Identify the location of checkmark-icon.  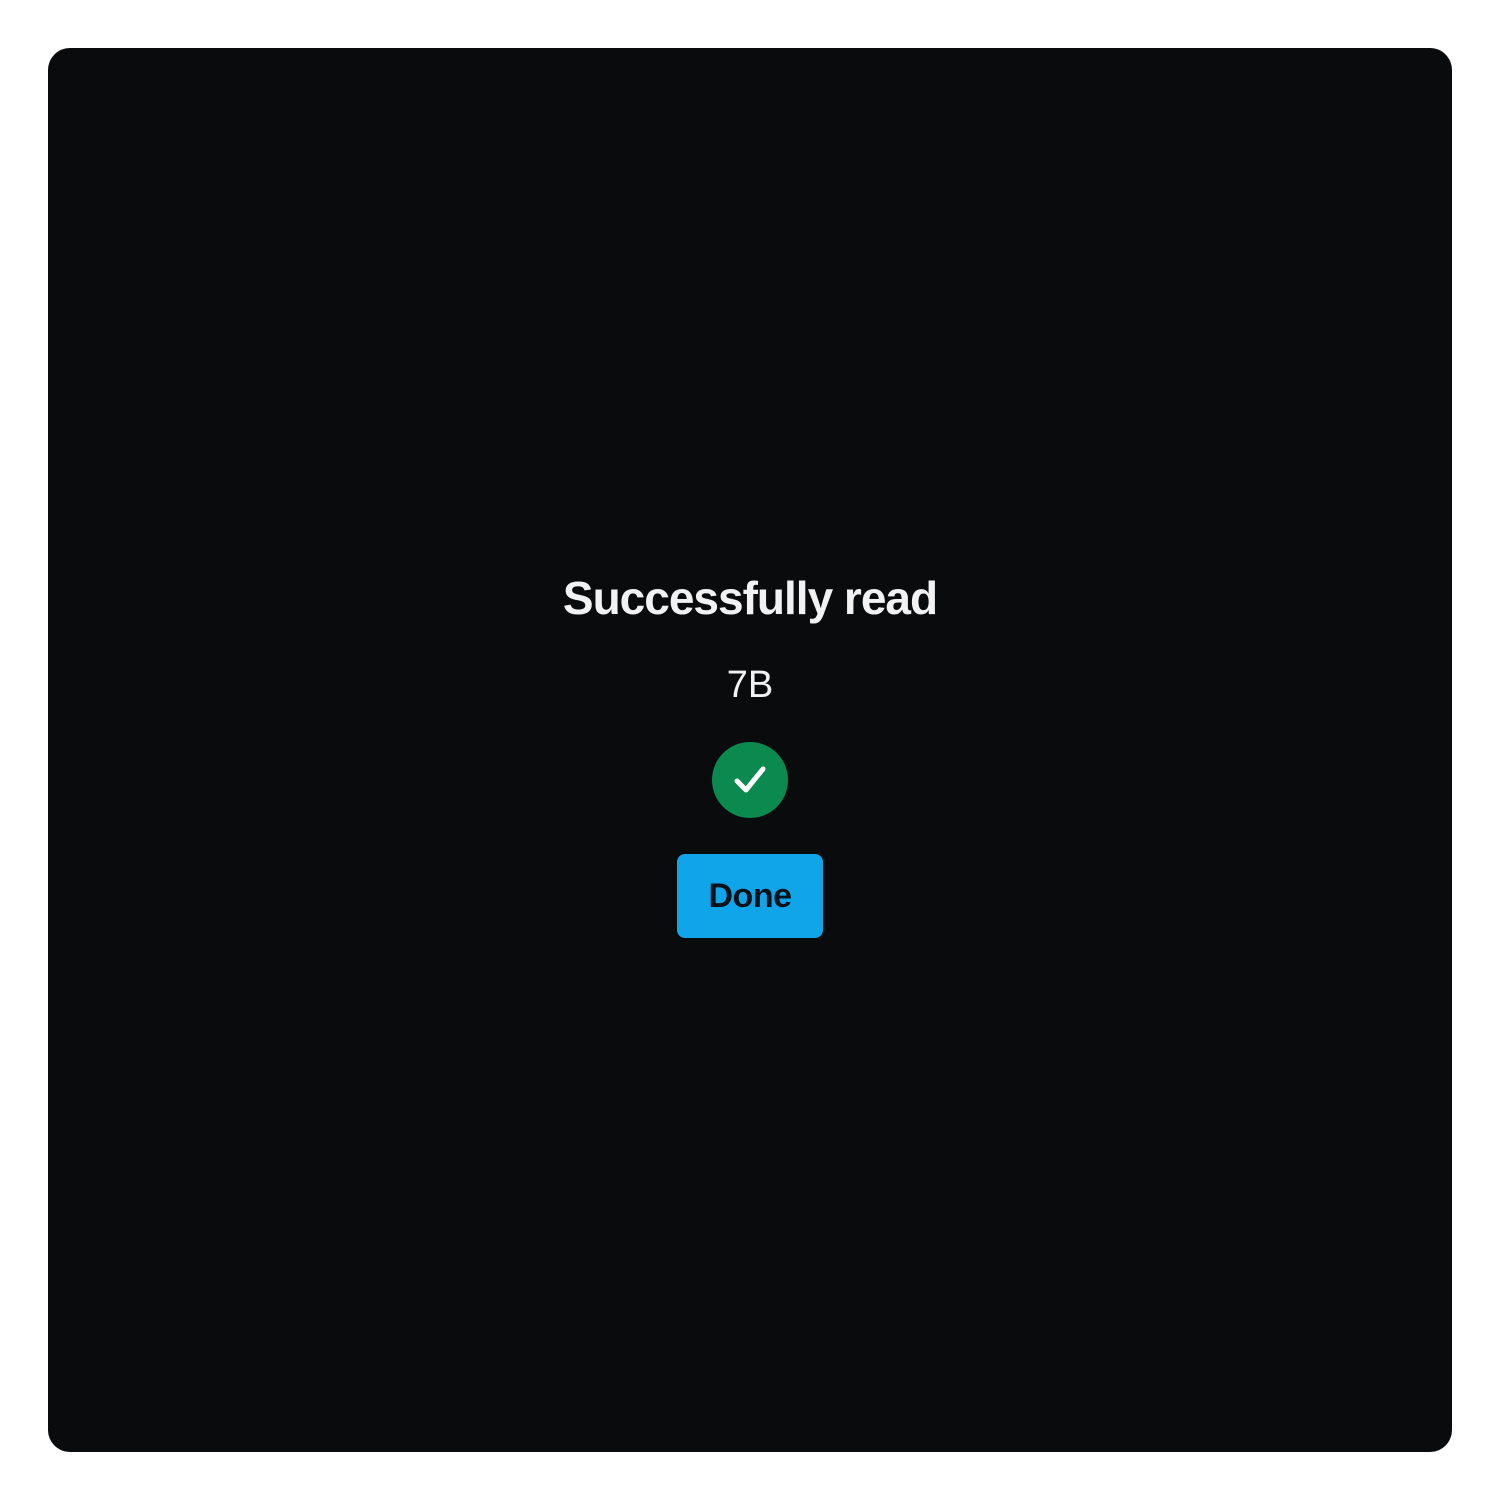
(750, 779).